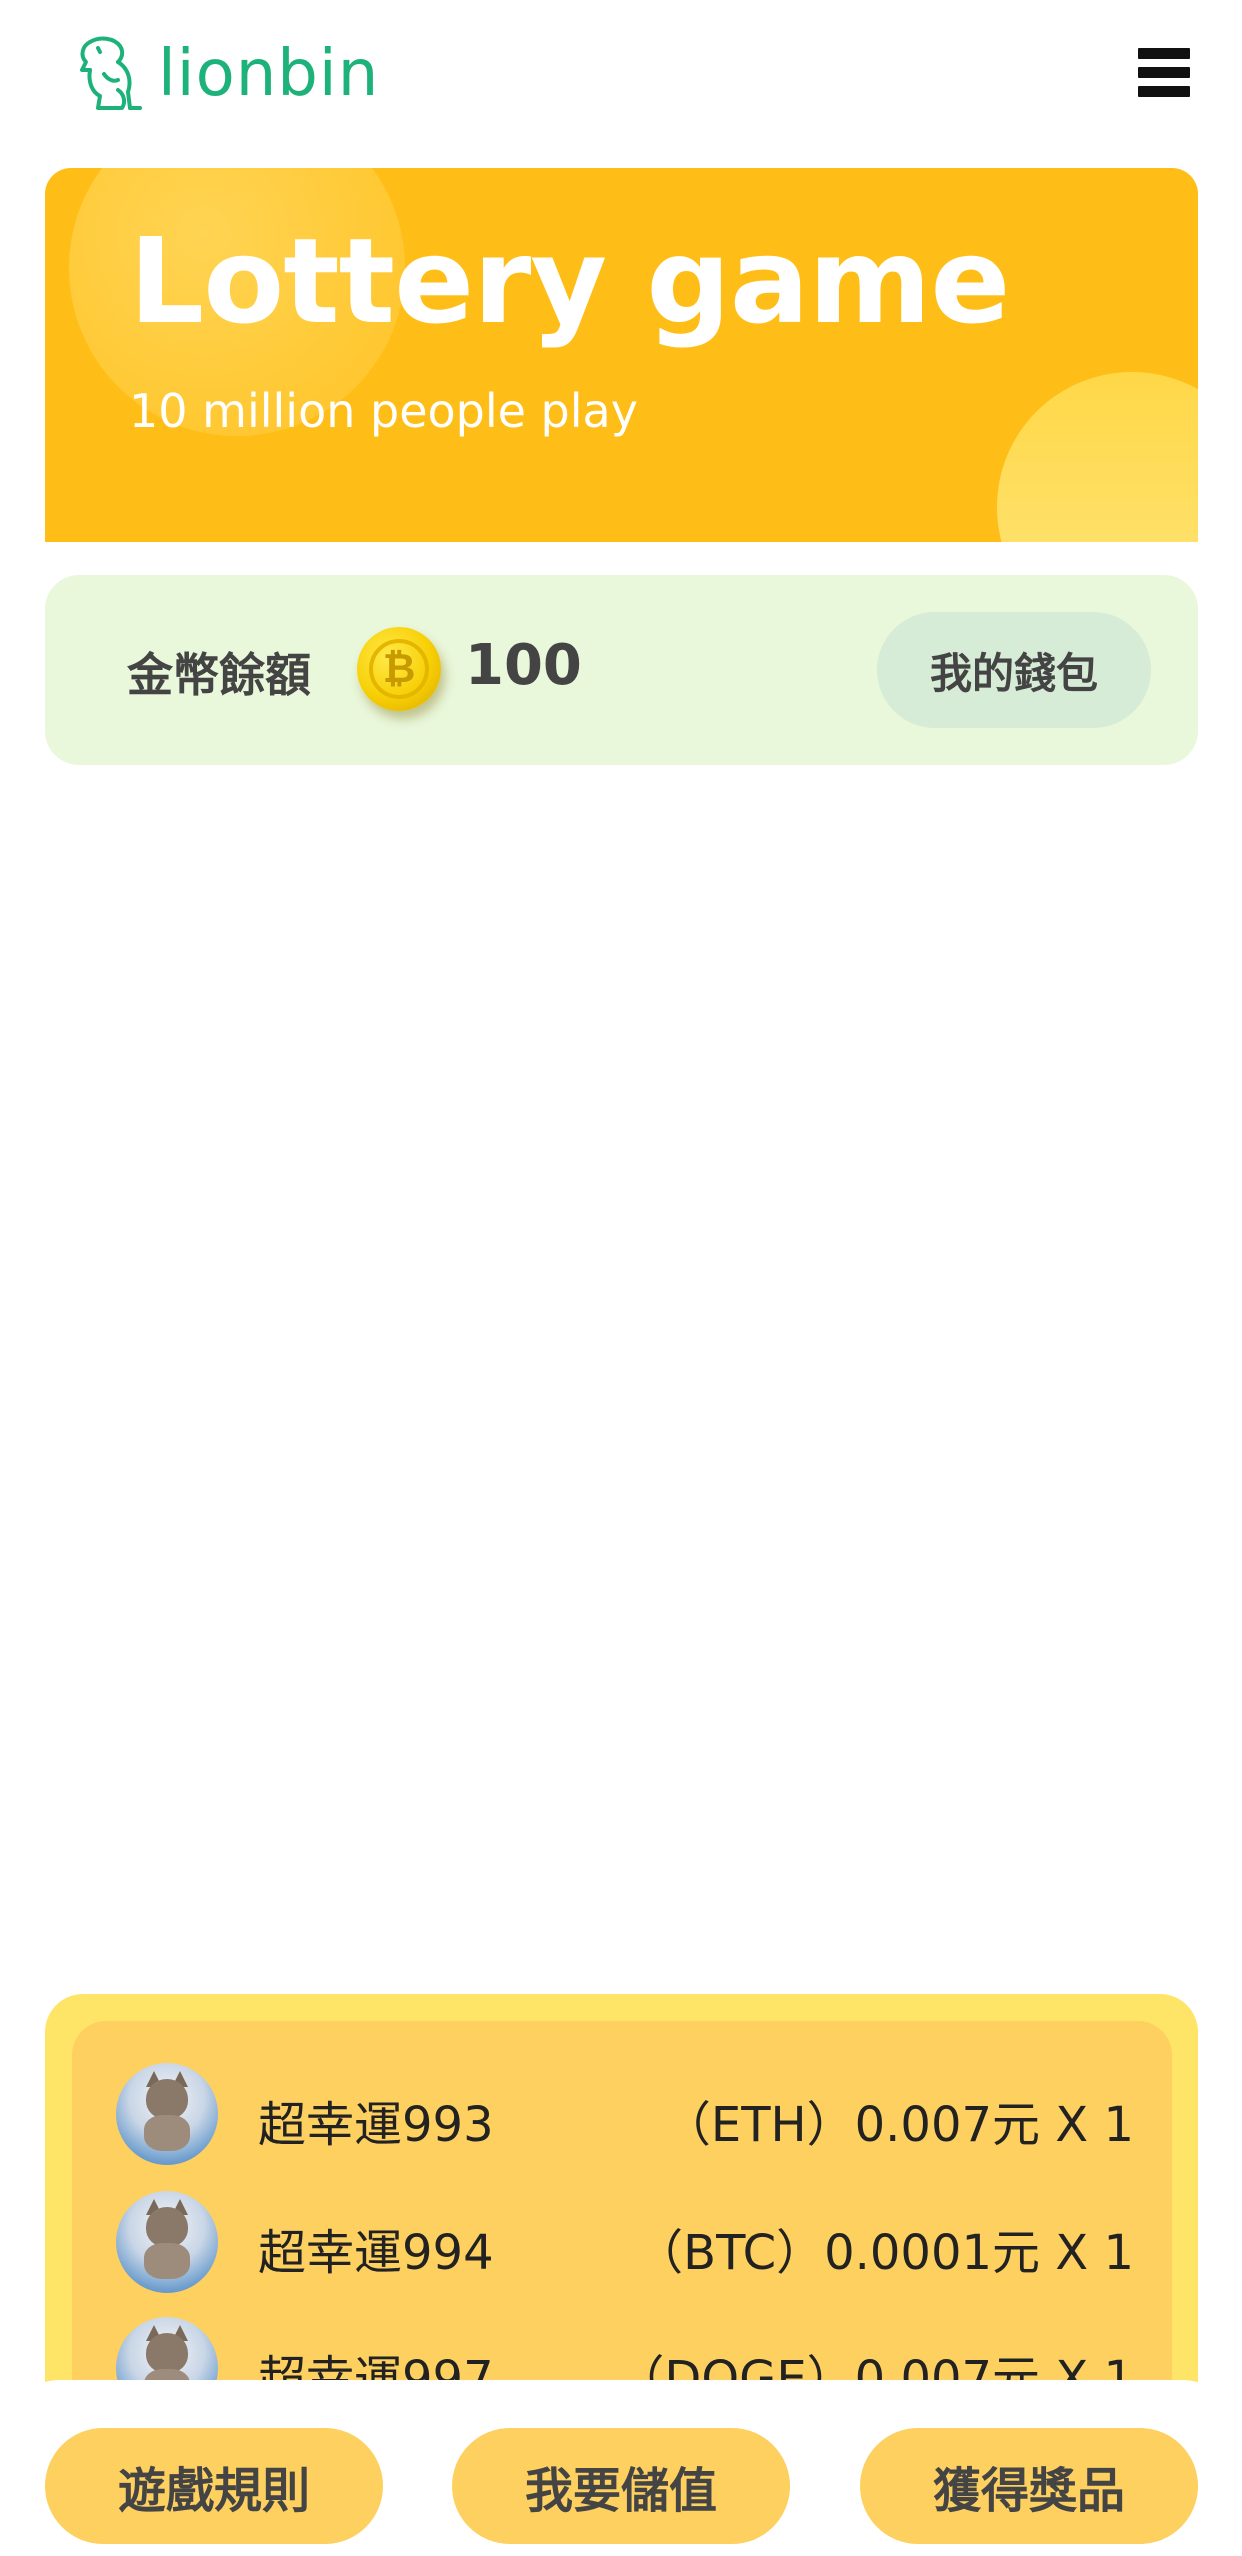 Image resolution: width=1242 pixels, height=2556 pixels. What do you see at coordinates (399, 669) in the screenshot?
I see `bitcoin-coin-icon: ₿` at bounding box center [399, 669].